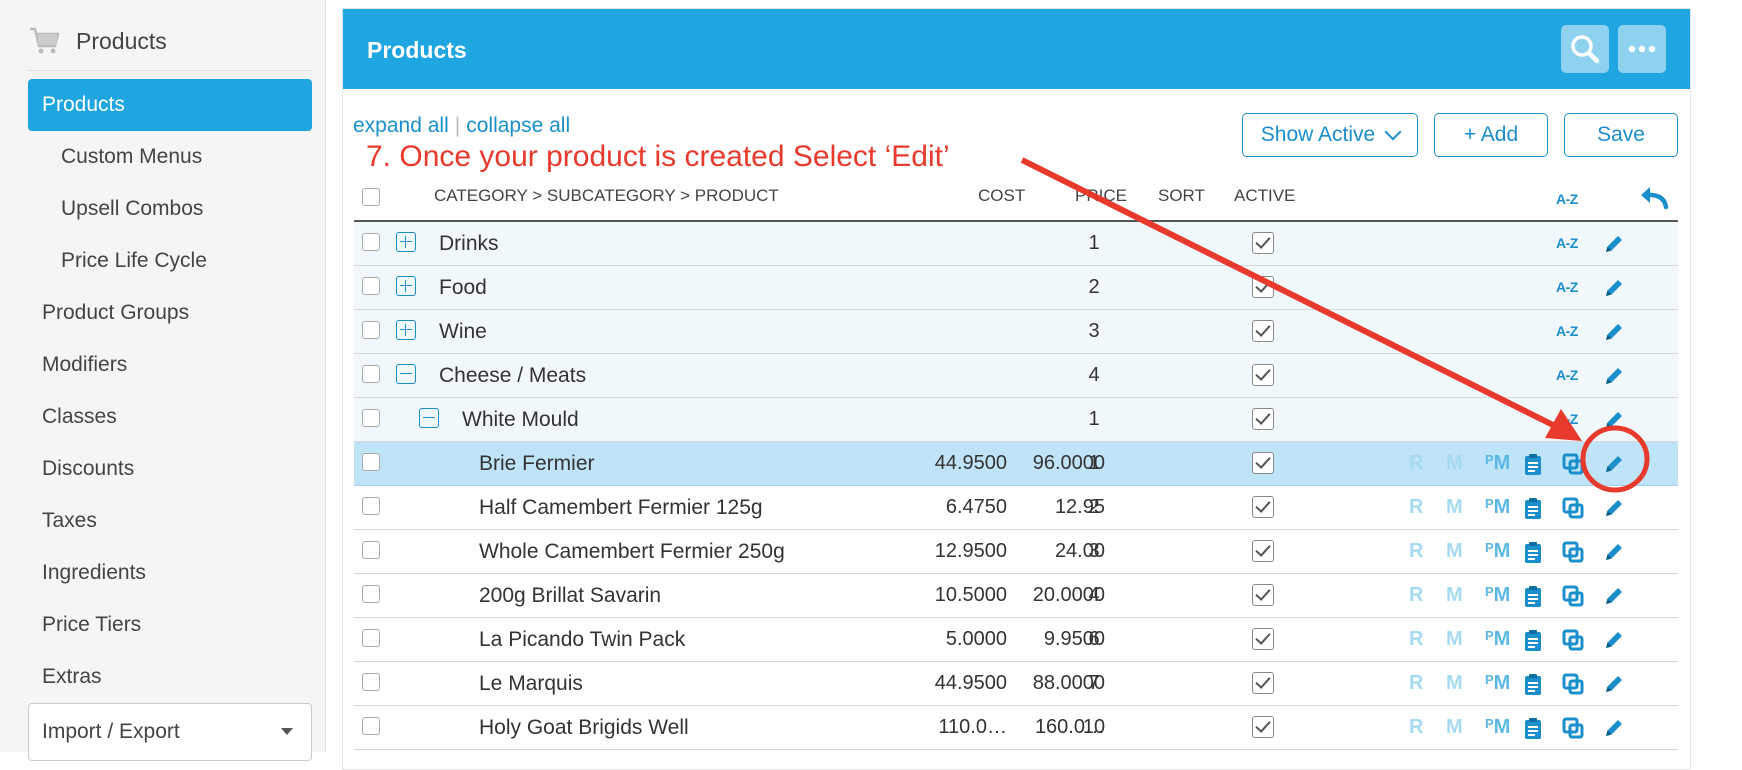 The height and width of the screenshot is (770, 1742). I want to click on sort-az-all-button: A-Z, so click(1567, 199).